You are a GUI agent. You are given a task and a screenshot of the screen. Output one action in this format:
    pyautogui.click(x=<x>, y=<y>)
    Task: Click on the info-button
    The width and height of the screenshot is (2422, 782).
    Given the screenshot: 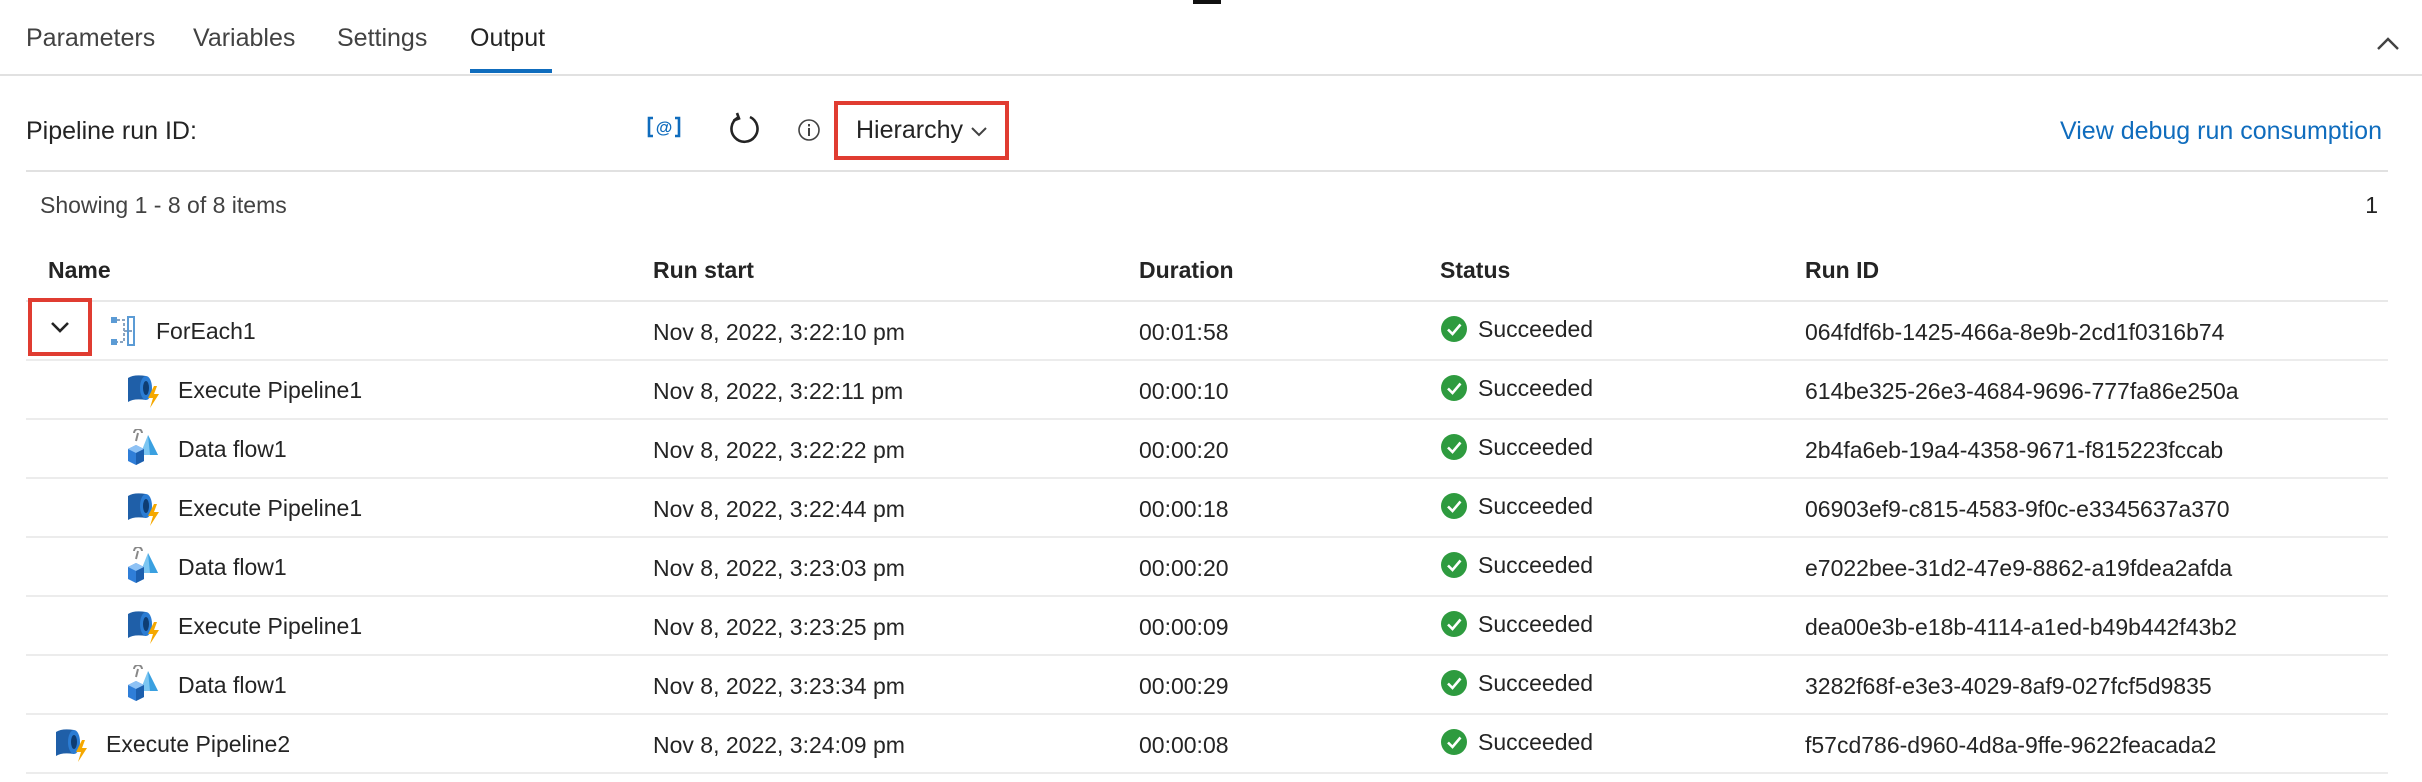 What is the action you would take?
    pyautogui.click(x=809, y=130)
    